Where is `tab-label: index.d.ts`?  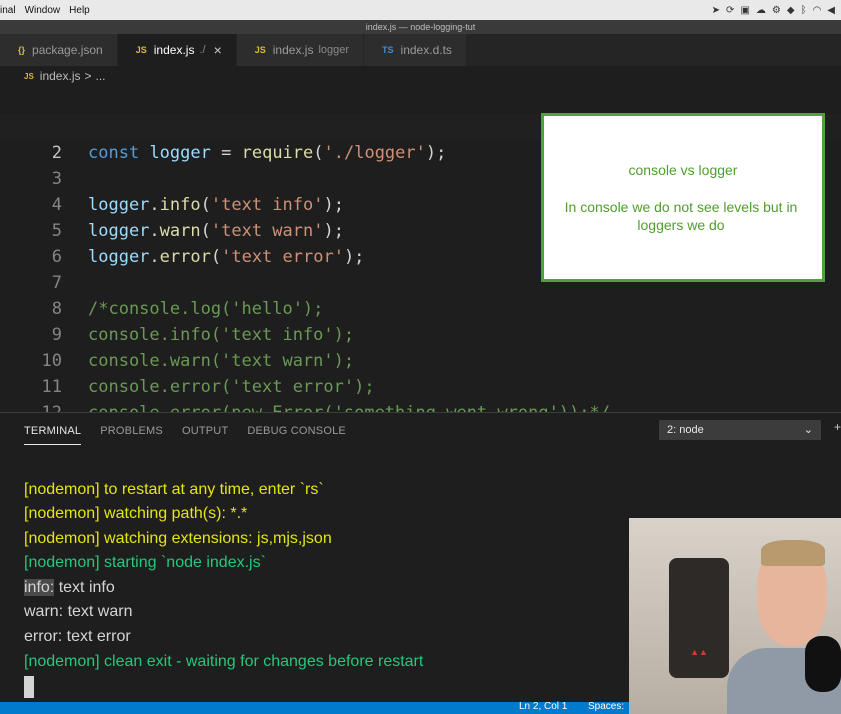
tab-label: index.d.ts is located at coordinates (426, 50).